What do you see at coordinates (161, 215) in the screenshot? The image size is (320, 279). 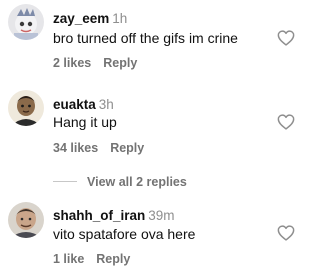 I see `timestamp: 39m` at bounding box center [161, 215].